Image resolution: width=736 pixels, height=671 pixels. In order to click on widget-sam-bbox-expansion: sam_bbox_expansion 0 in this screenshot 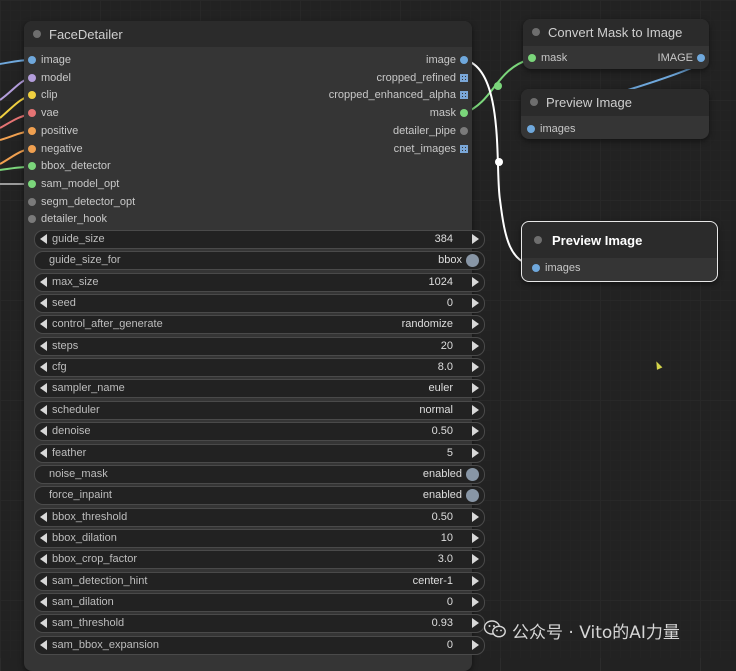, I will do `click(259, 645)`.